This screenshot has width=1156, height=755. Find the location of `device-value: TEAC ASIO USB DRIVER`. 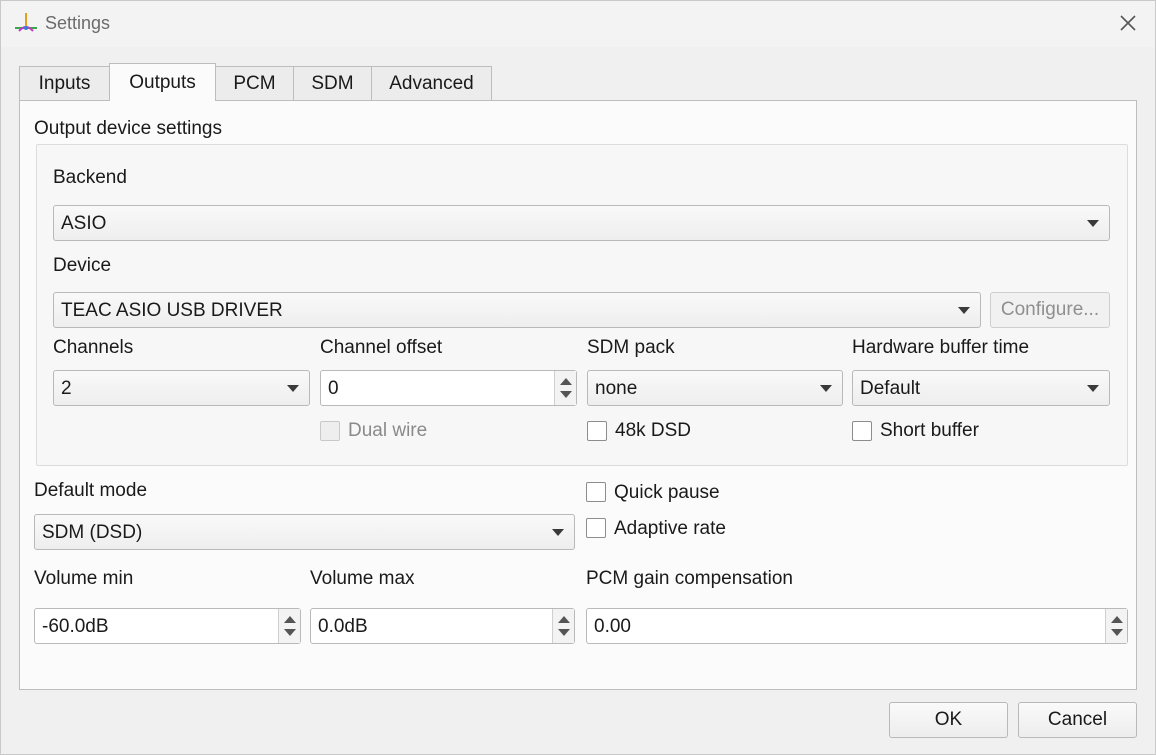

device-value: TEAC ASIO USB DRIVER is located at coordinates (172, 310).